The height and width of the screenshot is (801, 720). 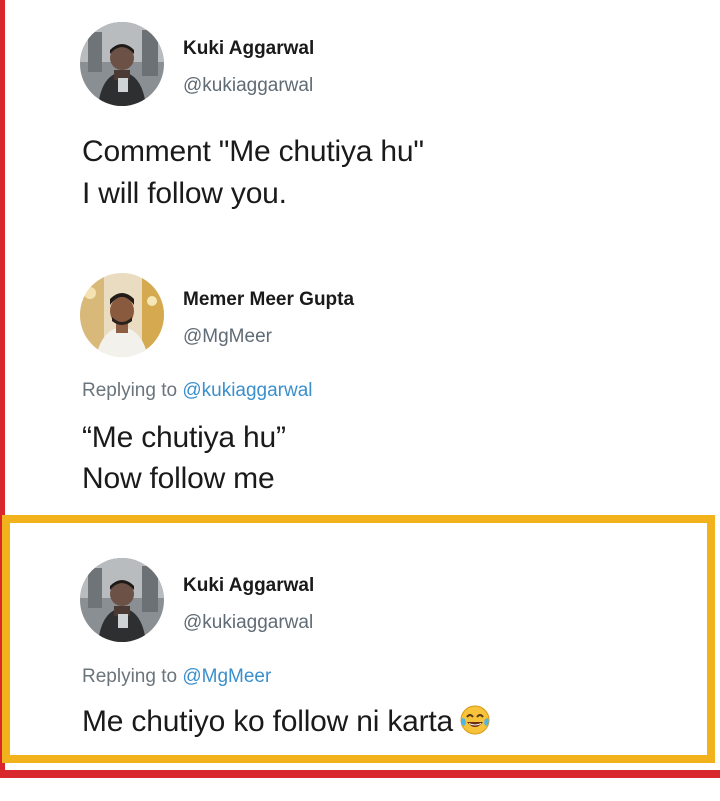 I want to click on author-handle: @MgMeer, so click(x=227, y=337).